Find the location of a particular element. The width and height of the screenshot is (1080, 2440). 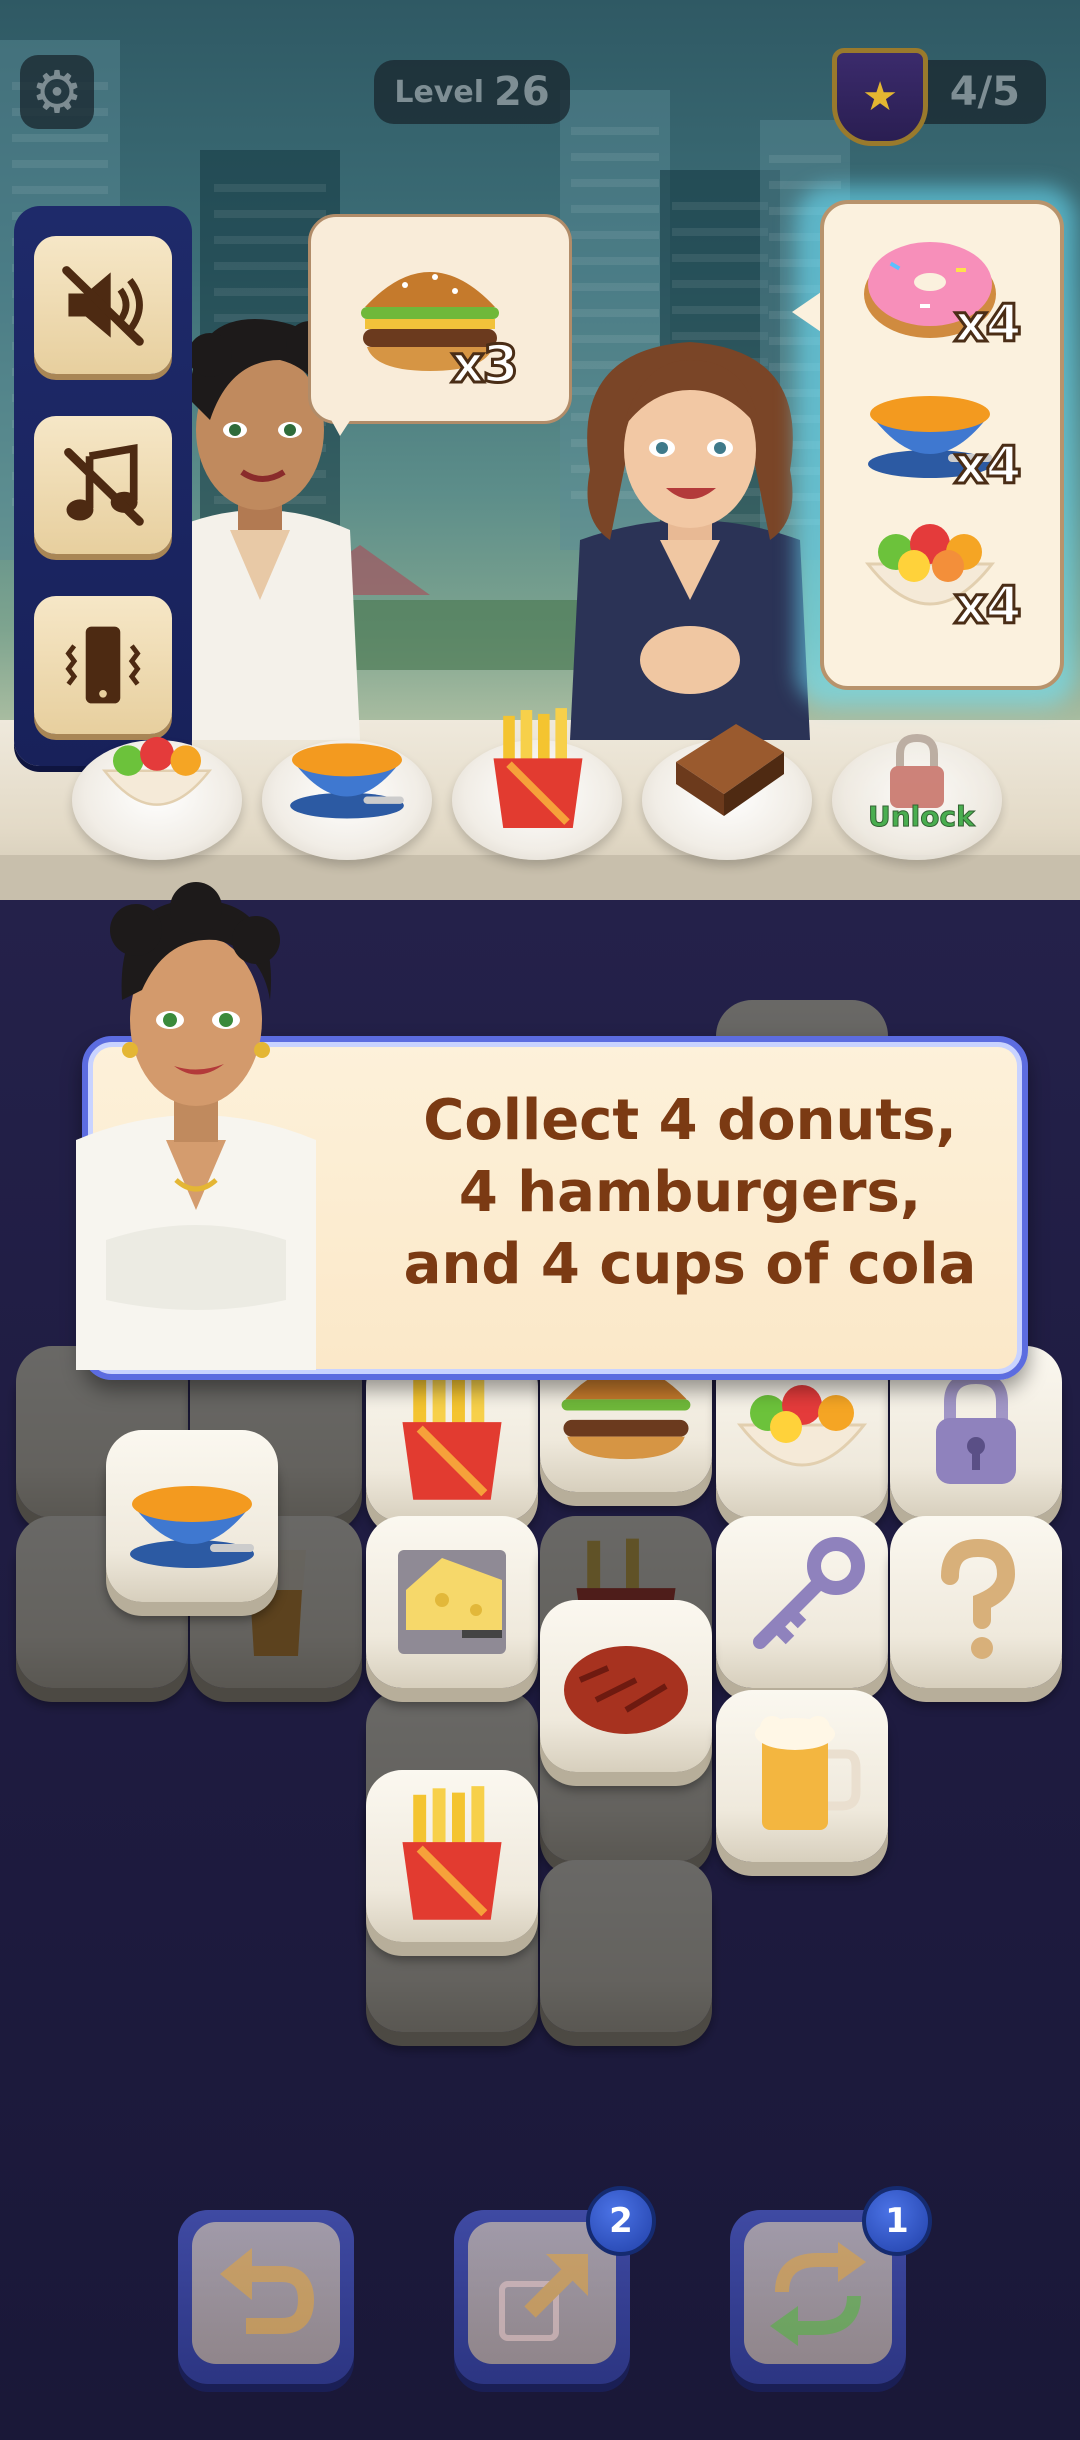

cheese-icon is located at coordinates (452, 1602).